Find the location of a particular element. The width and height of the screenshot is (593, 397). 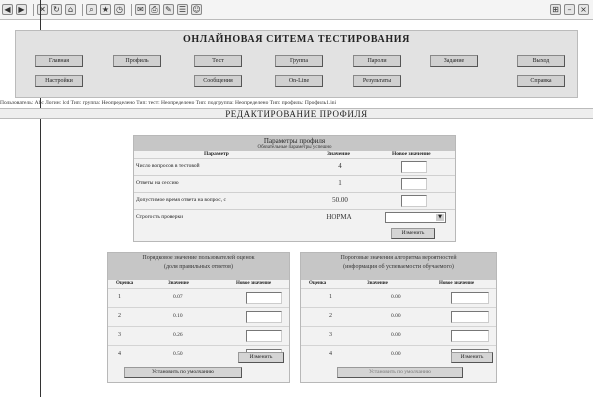

page-title: РЕДАКТИРОВАНИЕ ПРОФИЛЯ is located at coordinates (296, 113).